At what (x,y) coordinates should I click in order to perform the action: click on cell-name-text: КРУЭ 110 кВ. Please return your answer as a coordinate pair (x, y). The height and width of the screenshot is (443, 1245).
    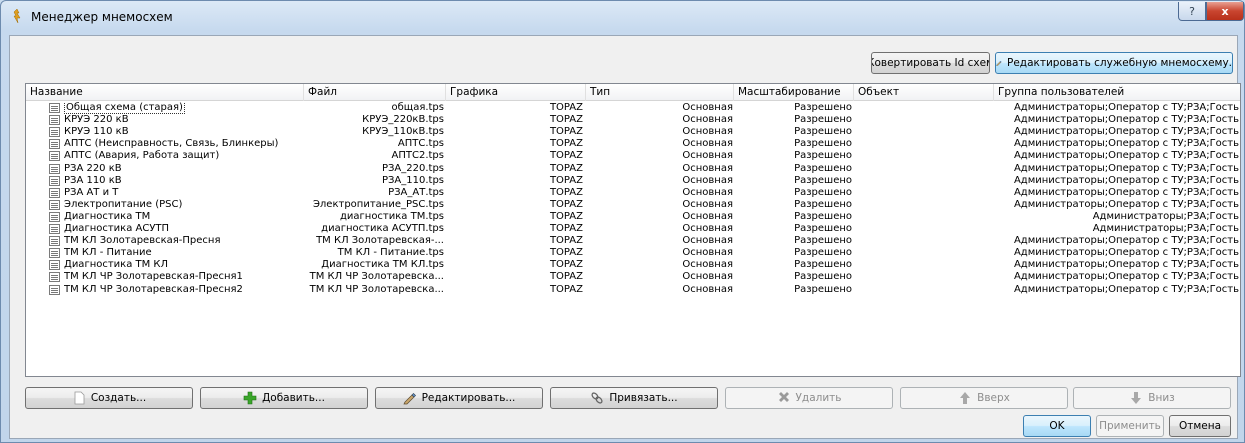
    Looking at the image, I should click on (96, 132).